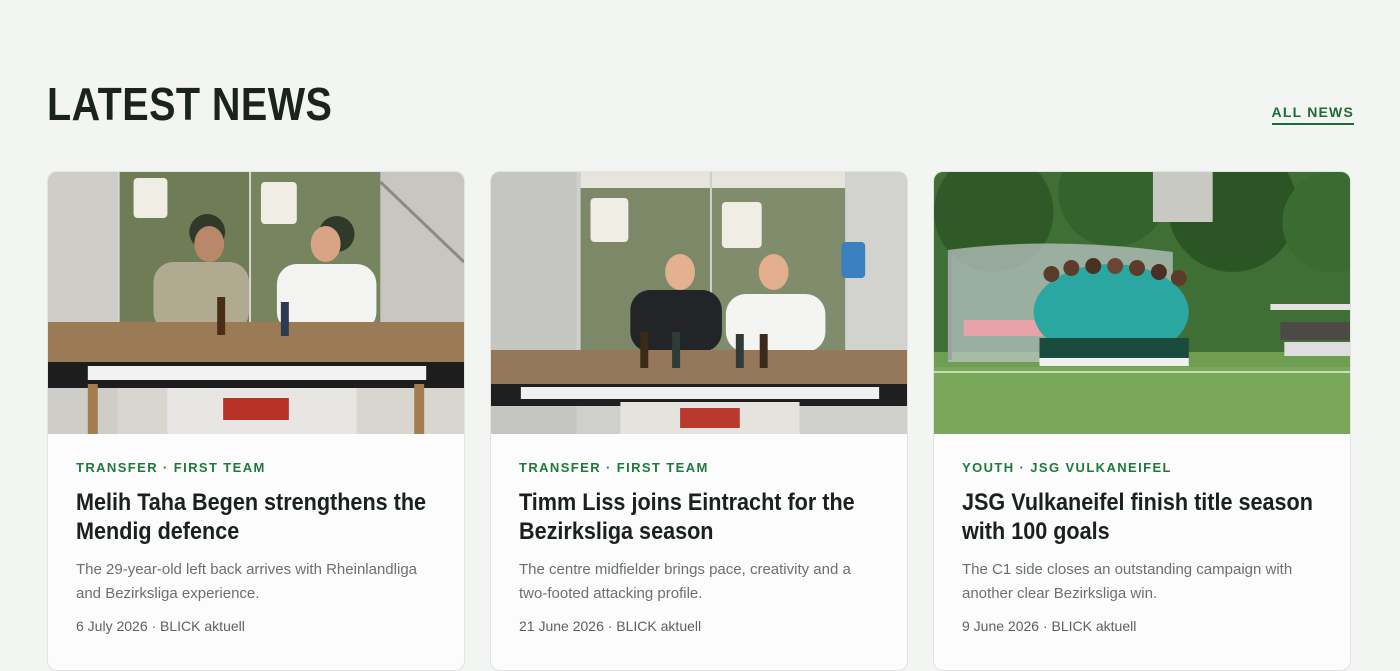  Describe the element at coordinates (1049, 626) in the screenshot. I see `article-meta: 9 June 2026 · BLICK aktuell` at that location.